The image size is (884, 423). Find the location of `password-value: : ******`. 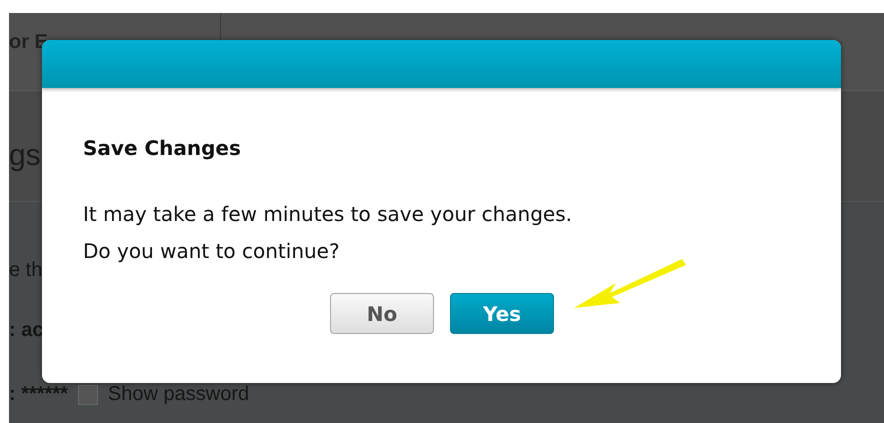

password-value: : ****** is located at coordinates (38, 394).